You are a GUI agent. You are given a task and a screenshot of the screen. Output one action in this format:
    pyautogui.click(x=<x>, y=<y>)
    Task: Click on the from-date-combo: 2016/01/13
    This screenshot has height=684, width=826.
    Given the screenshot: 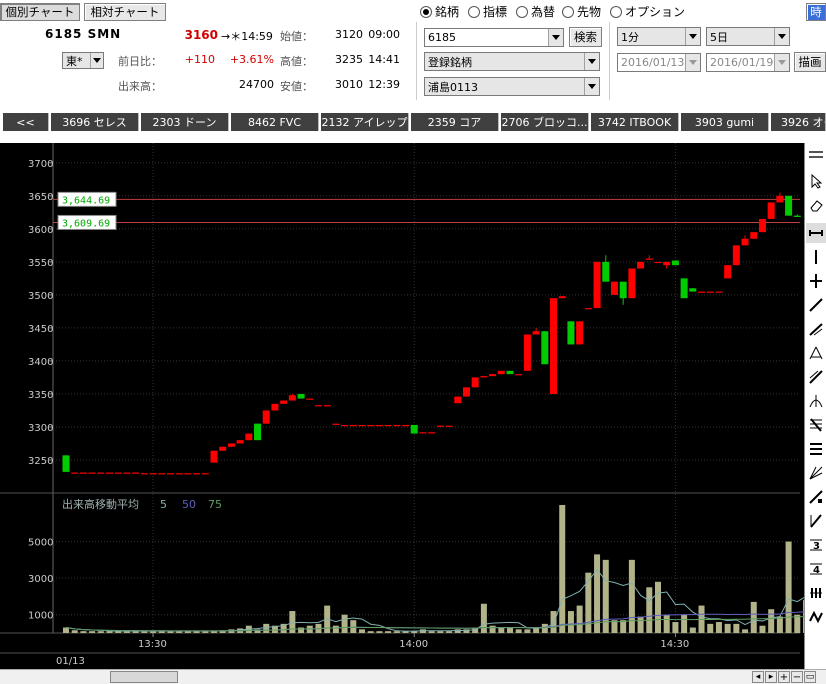 What is the action you would take?
    pyautogui.click(x=659, y=62)
    